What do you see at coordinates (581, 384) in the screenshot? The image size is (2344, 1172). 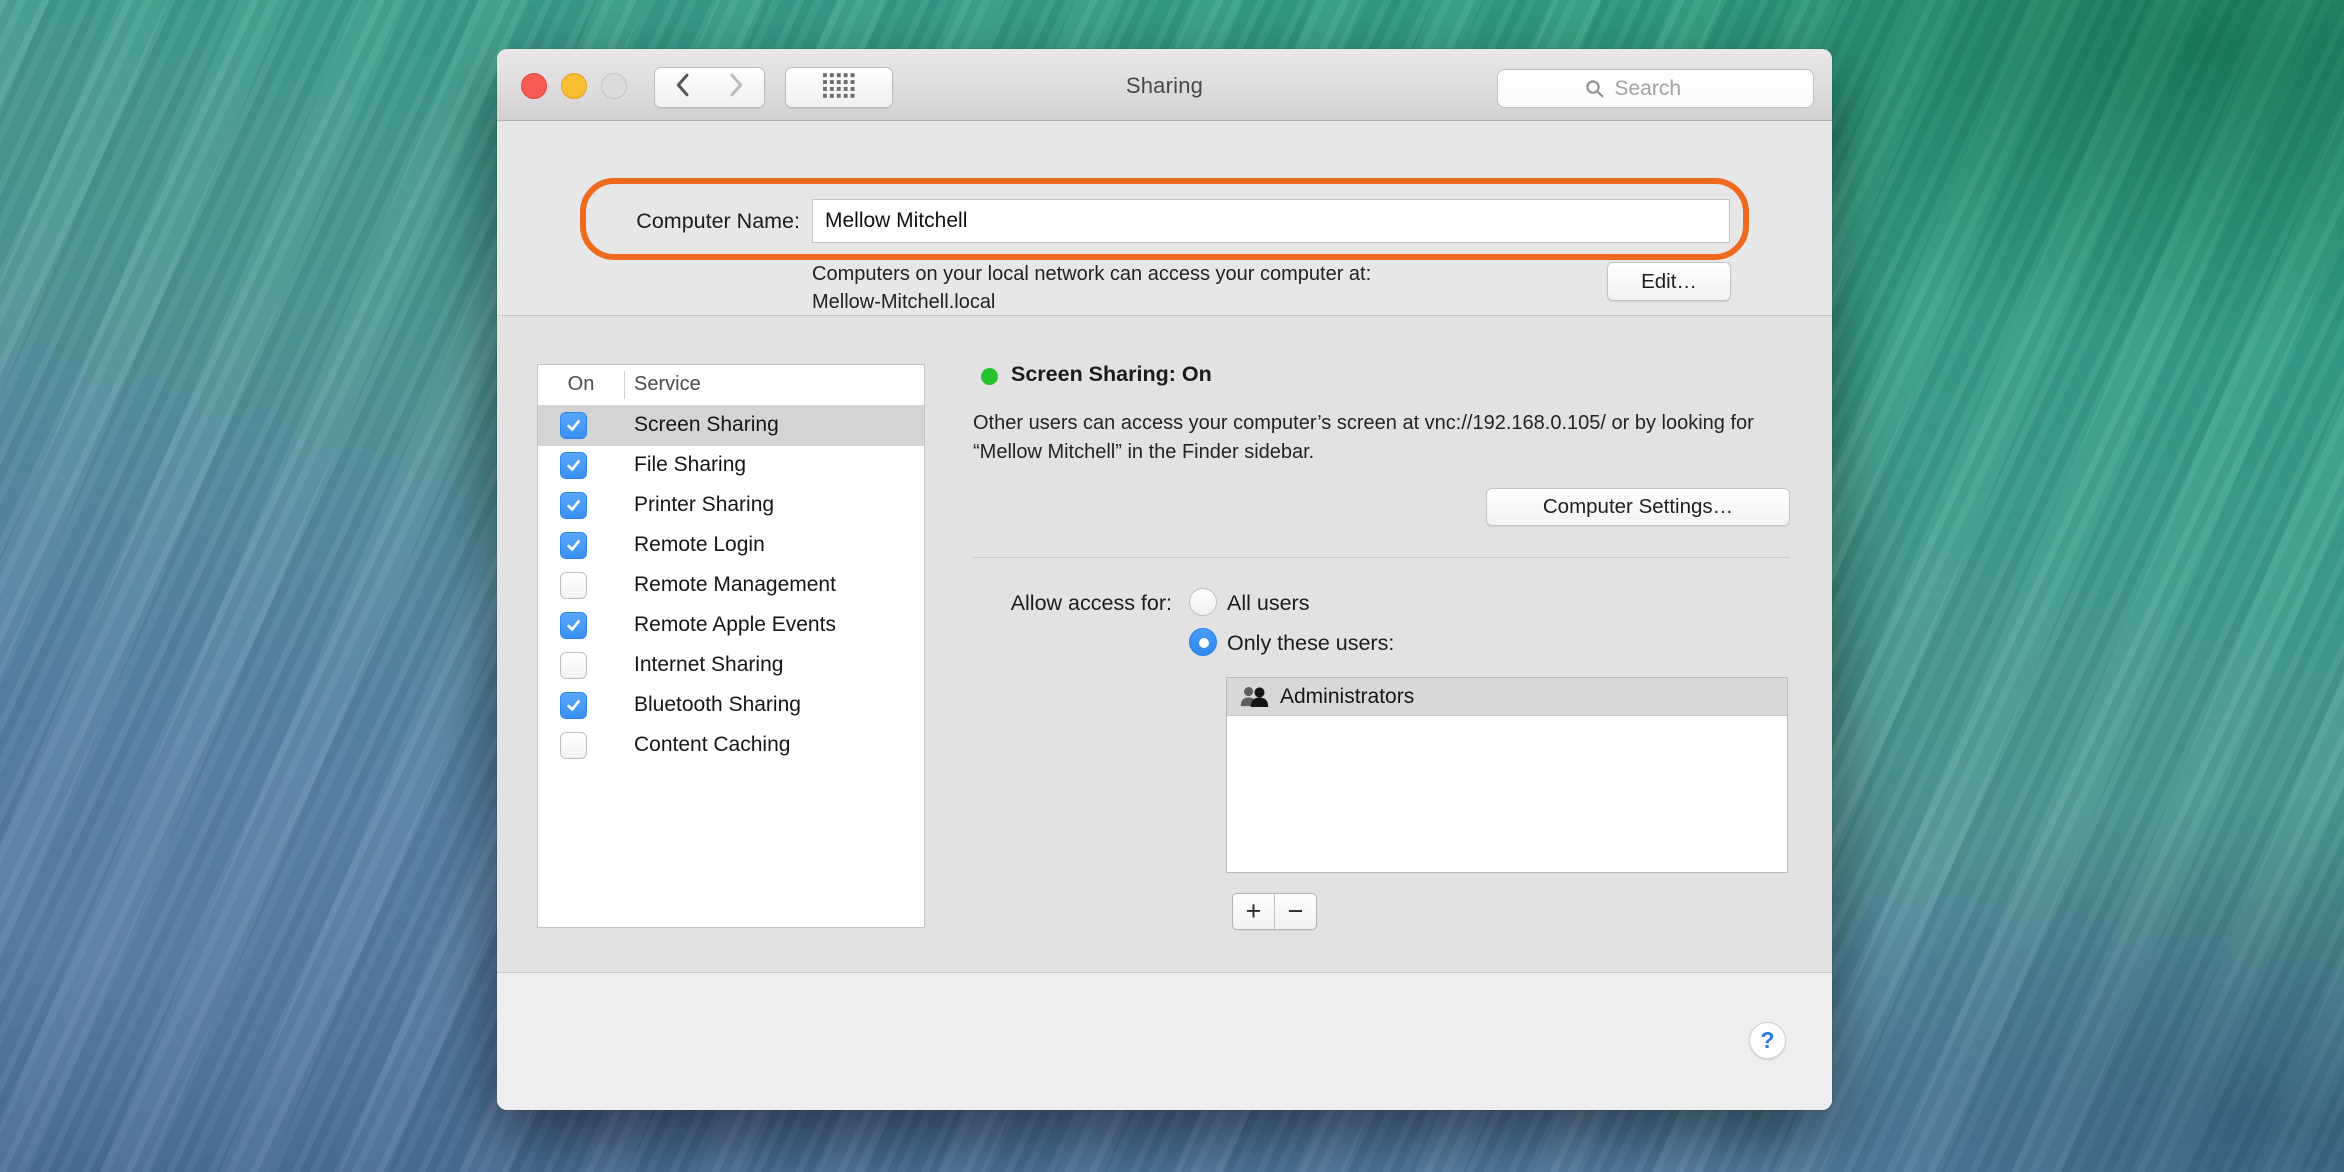 I see `column-header-on: On` at bounding box center [581, 384].